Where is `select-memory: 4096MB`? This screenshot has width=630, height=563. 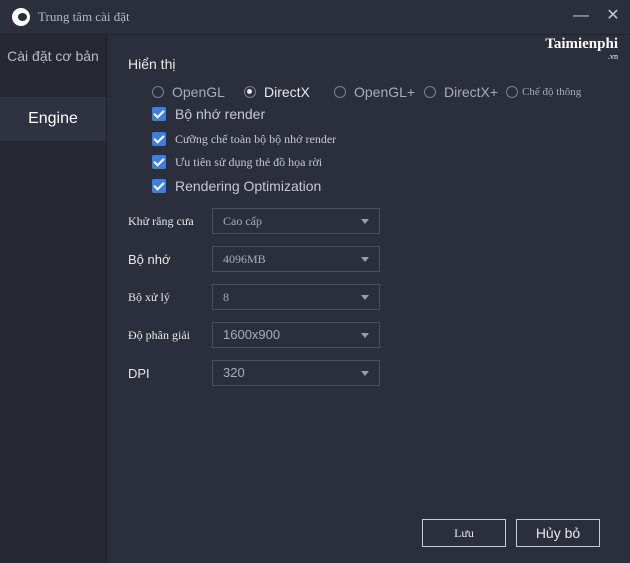 select-memory: 4096MB is located at coordinates (296, 259).